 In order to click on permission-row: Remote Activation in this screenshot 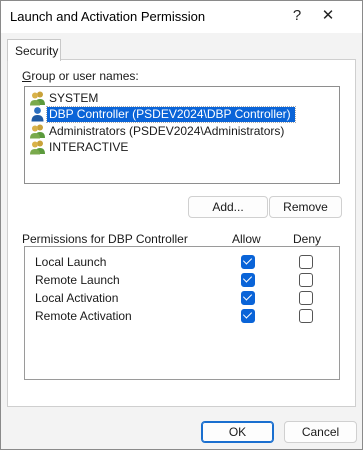, I will do `click(185, 316)`.